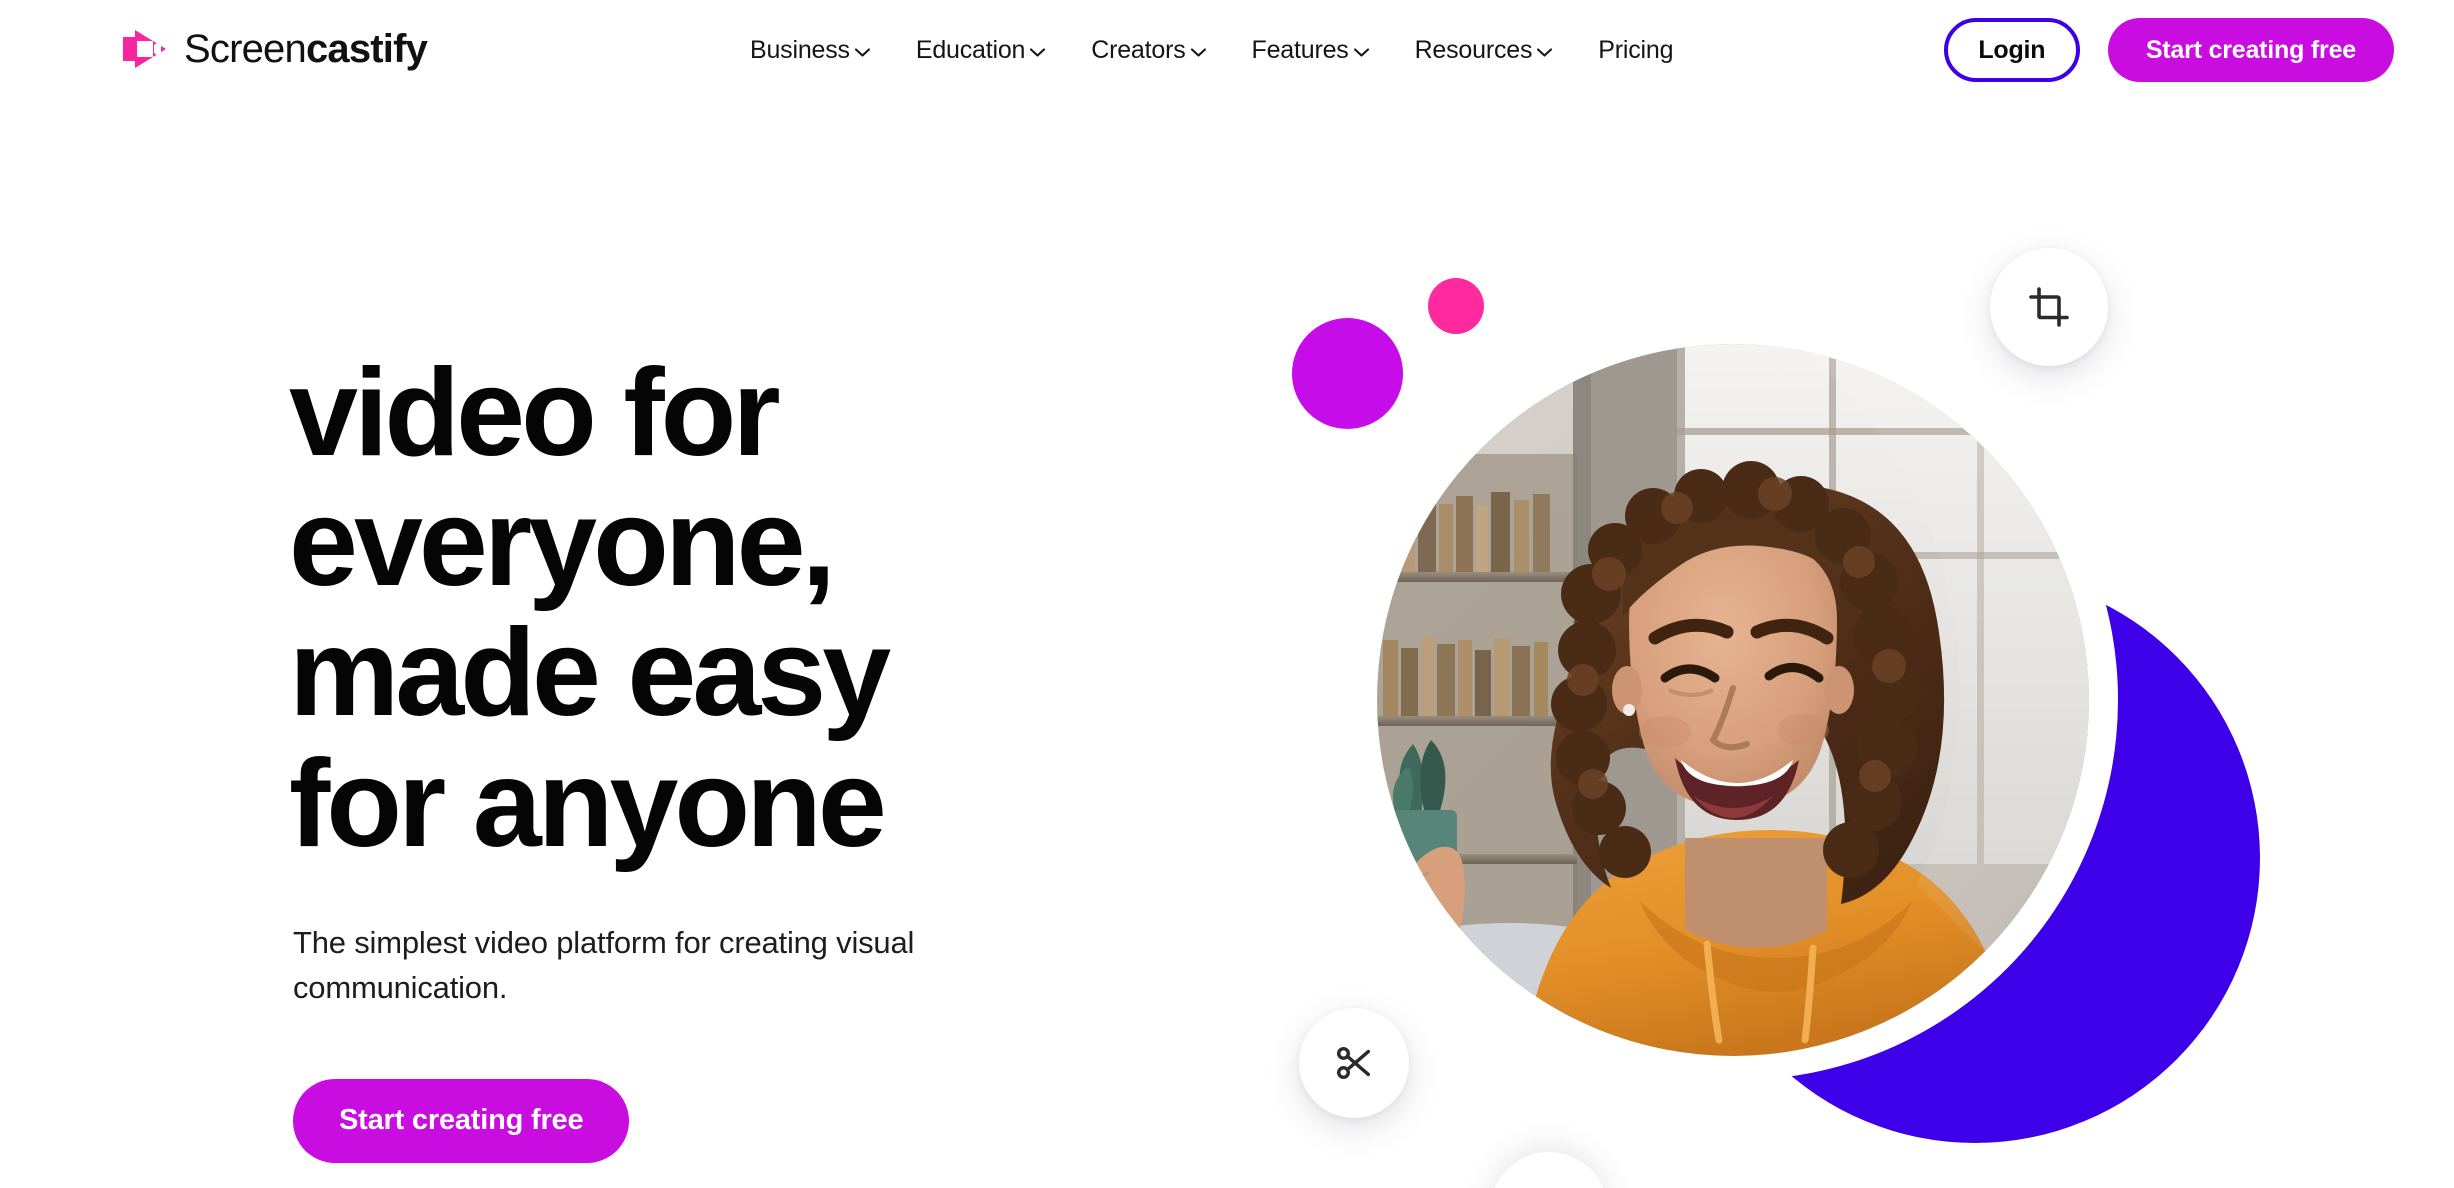 This screenshot has height=1188, width=2454. What do you see at coordinates (800, 49) in the screenshot?
I see `nav-item-label: Business` at bounding box center [800, 49].